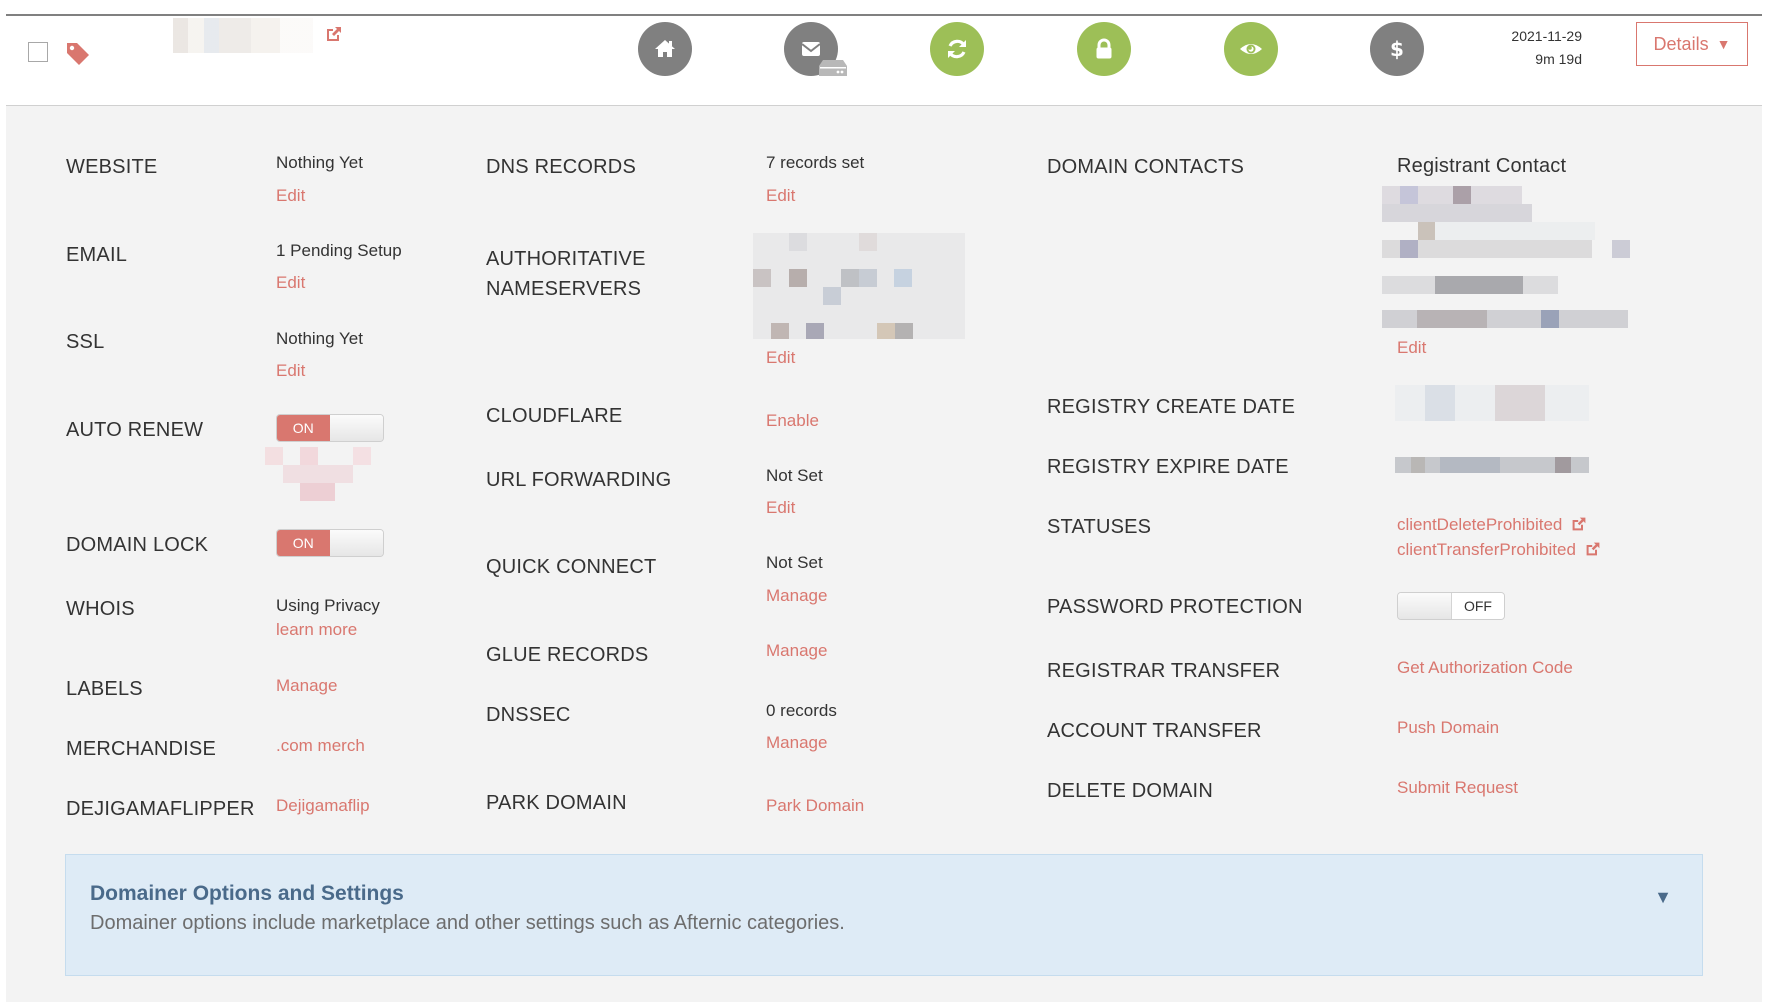 Image resolution: width=1769 pixels, height=1002 pixels. What do you see at coordinates (796, 651) in the screenshot?
I see `glue-records-manage-link: Manage` at bounding box center [796, 651].